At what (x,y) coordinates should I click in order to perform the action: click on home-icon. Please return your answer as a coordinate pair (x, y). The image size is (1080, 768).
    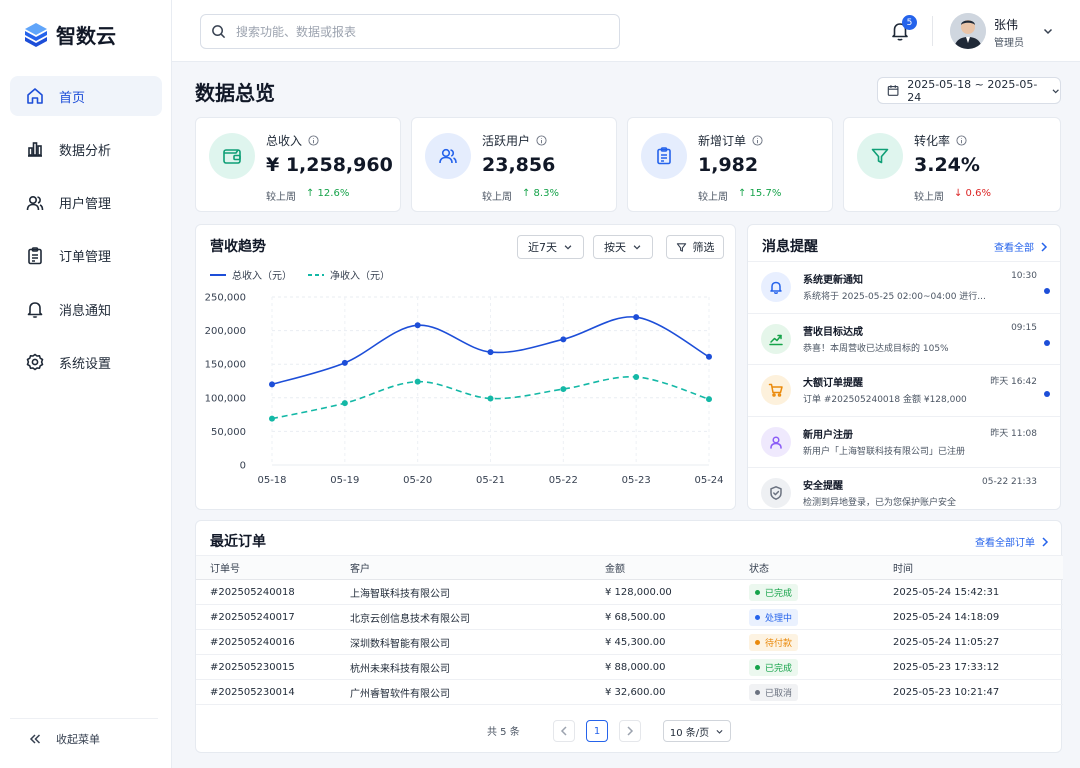
    Looking at the image, I should click on (35, 96).